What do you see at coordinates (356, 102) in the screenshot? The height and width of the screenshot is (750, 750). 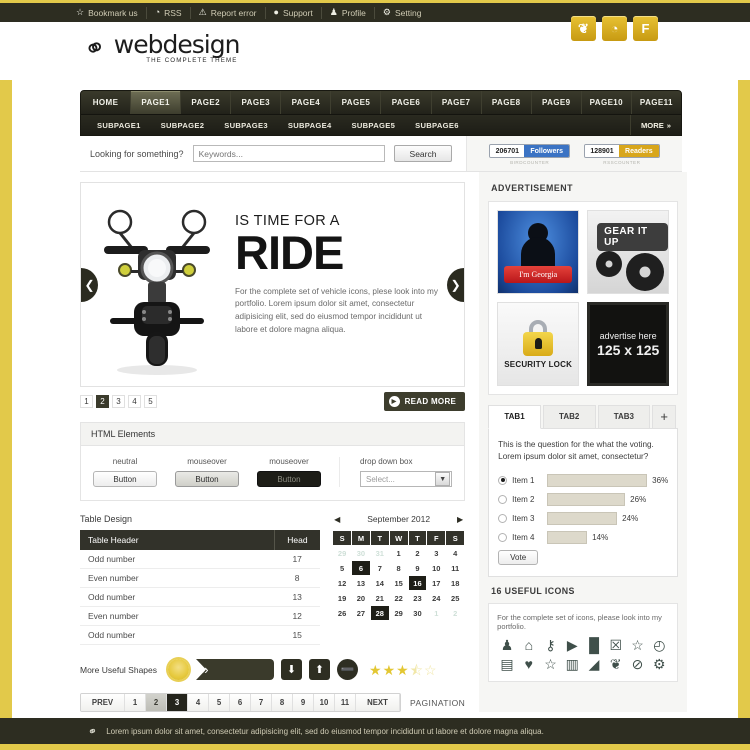 I see `nav-item-page5: PAGE5` at bounding box center [356, 102].